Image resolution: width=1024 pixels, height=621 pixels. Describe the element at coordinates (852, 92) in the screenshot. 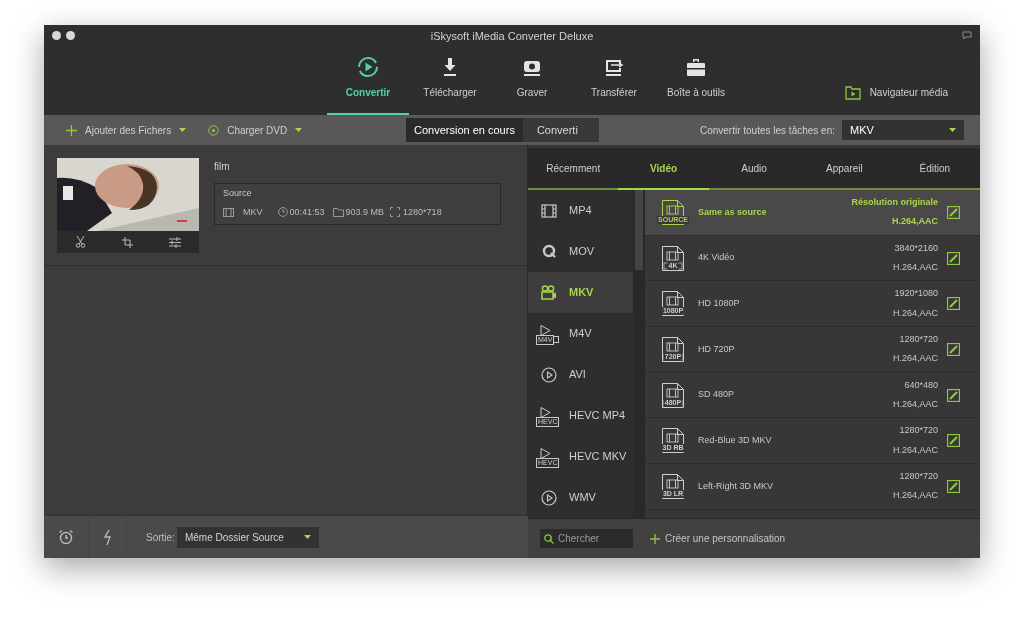

I see `folder-play-icon` at that location.